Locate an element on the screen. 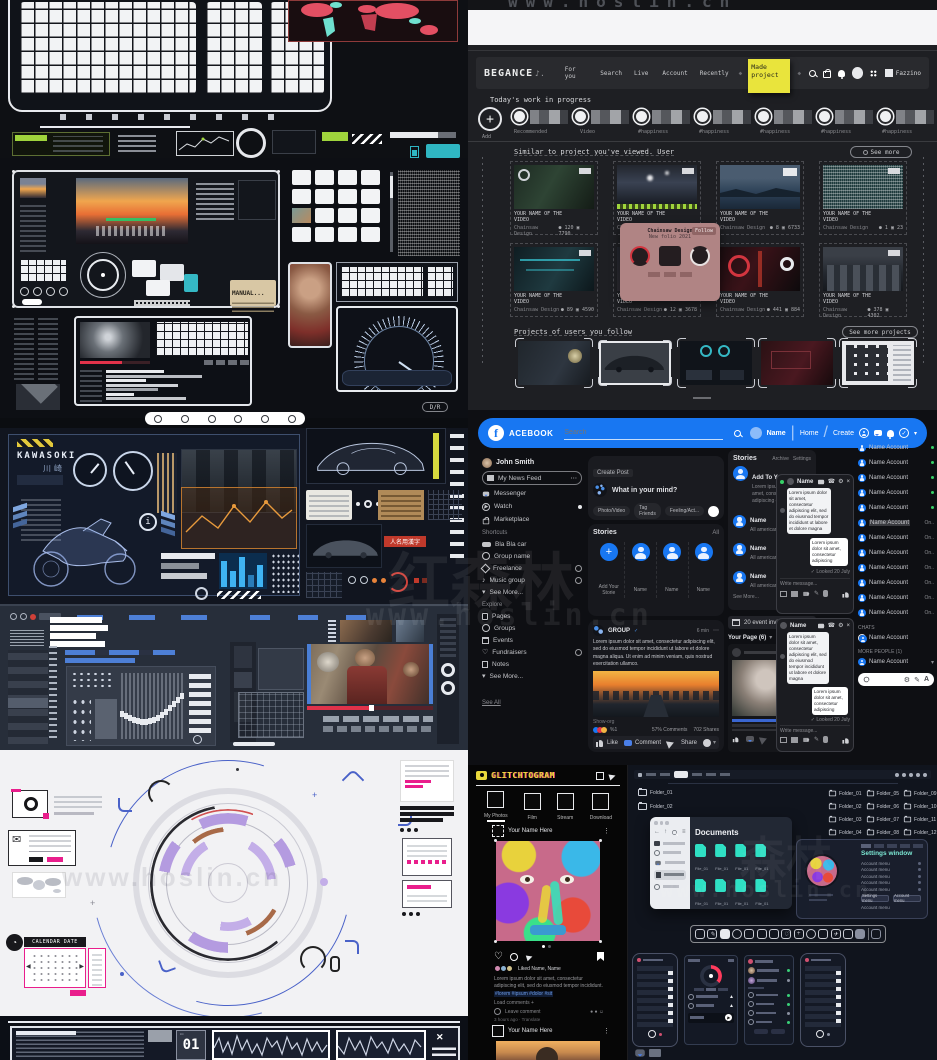  font-icon: A is located at coordinates (926, 679).